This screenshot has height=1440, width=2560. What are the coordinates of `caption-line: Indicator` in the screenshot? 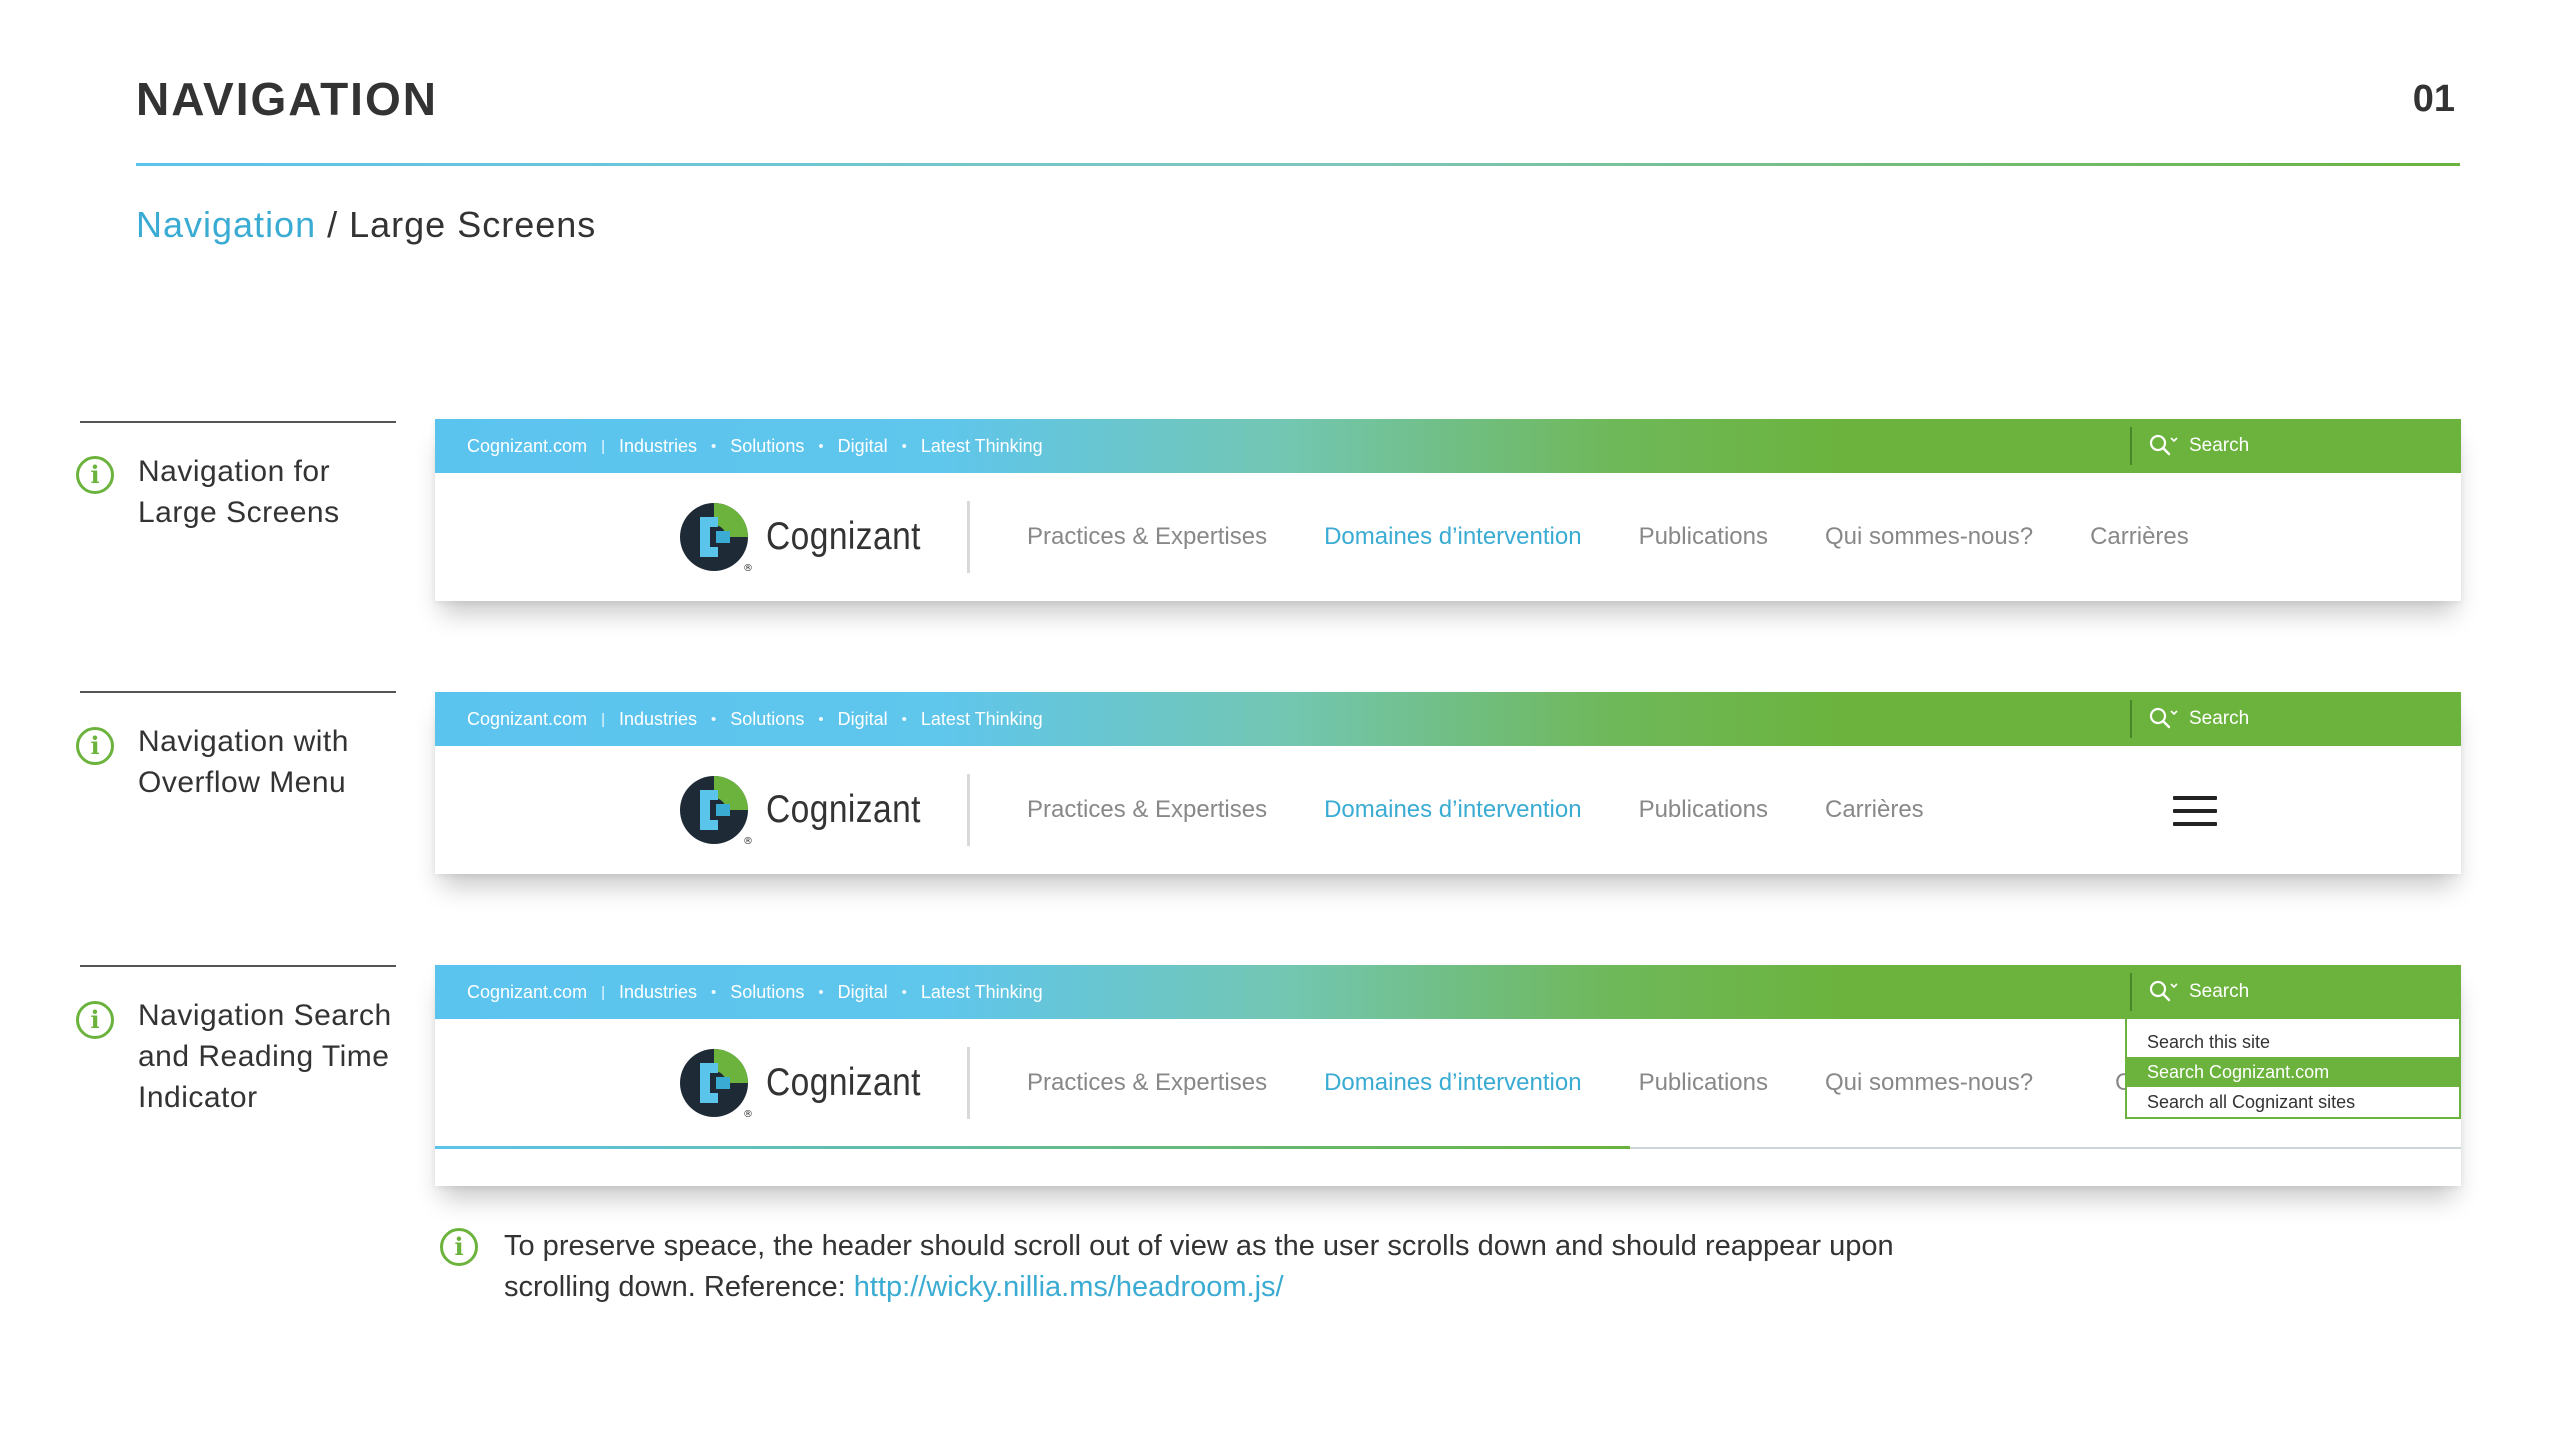 It's located at (198, 1097).